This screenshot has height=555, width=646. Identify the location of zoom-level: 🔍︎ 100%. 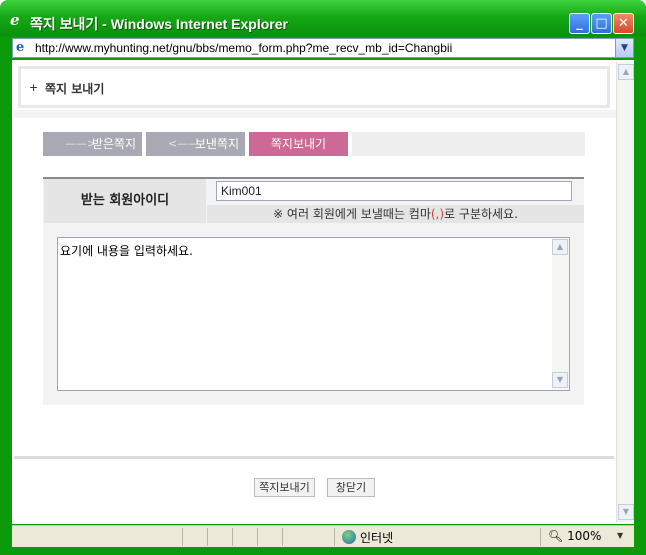
(574, 536).